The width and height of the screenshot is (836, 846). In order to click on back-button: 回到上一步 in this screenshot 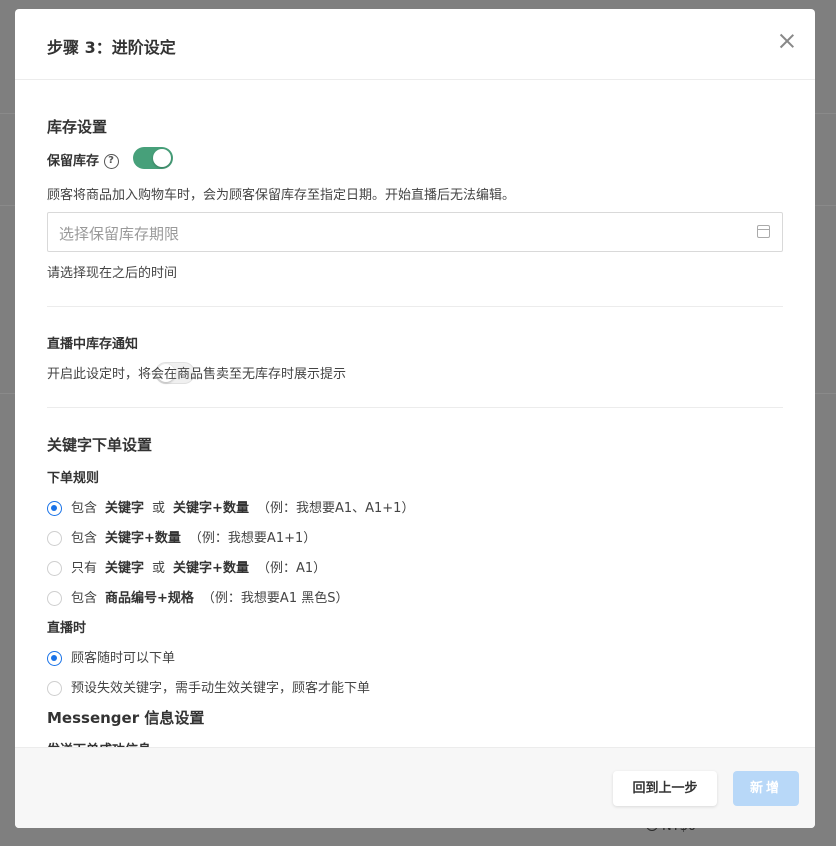, I will do `click(665, 788)`.